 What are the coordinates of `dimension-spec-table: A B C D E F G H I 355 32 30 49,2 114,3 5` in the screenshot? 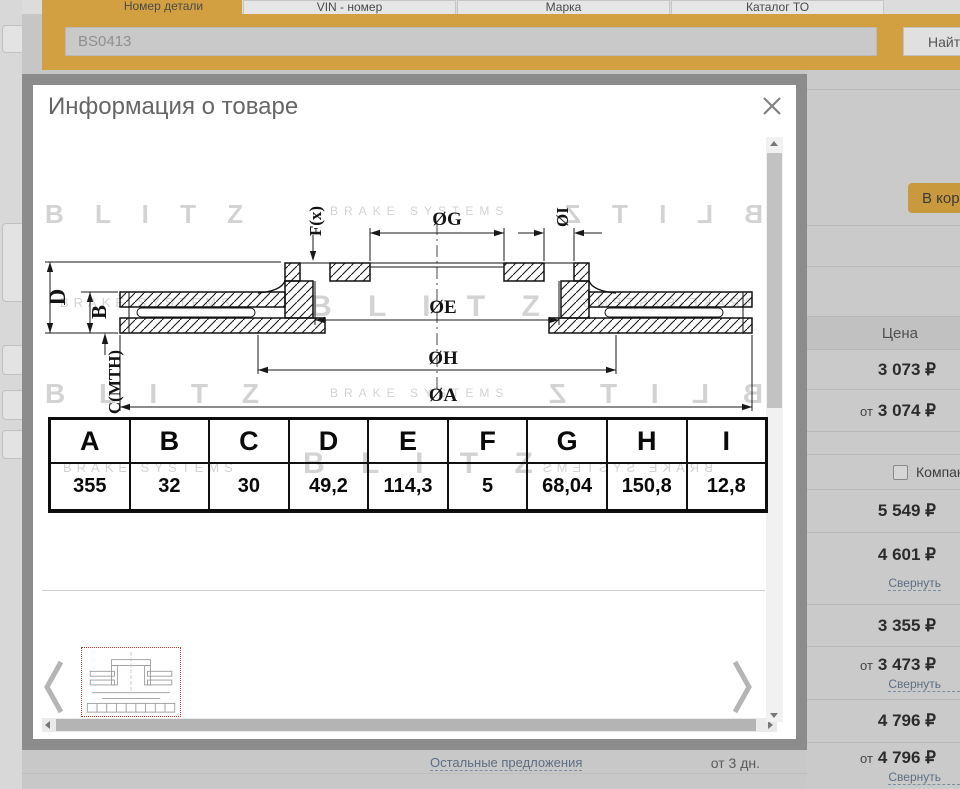 It's located at (408, 465).